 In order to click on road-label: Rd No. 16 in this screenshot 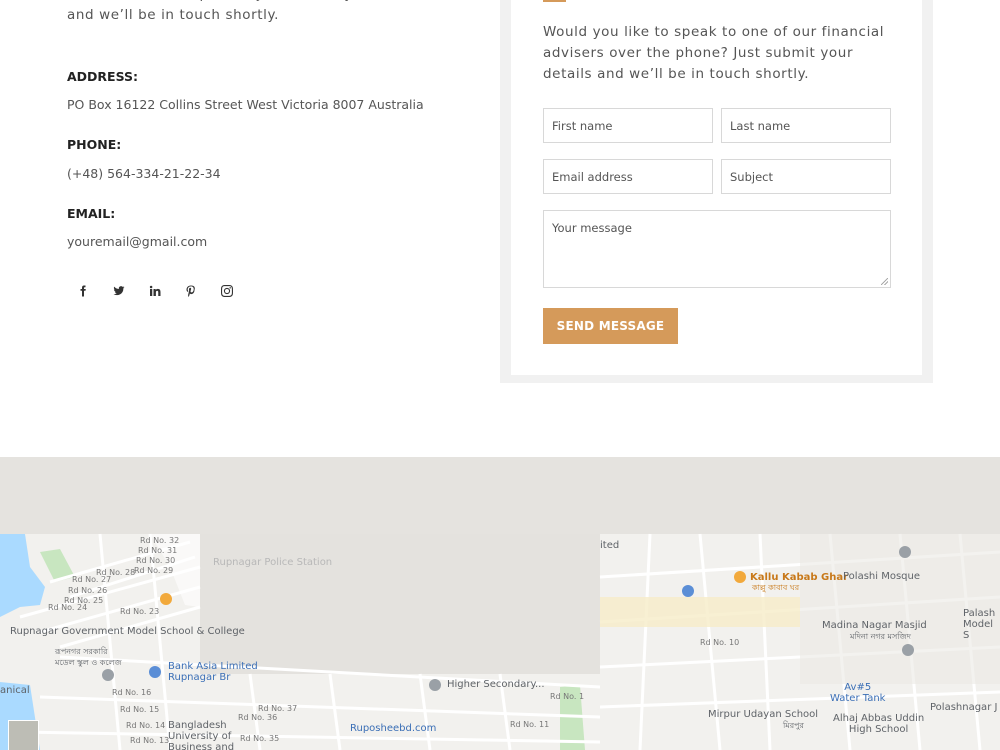, I will do `click(132, 692)`.